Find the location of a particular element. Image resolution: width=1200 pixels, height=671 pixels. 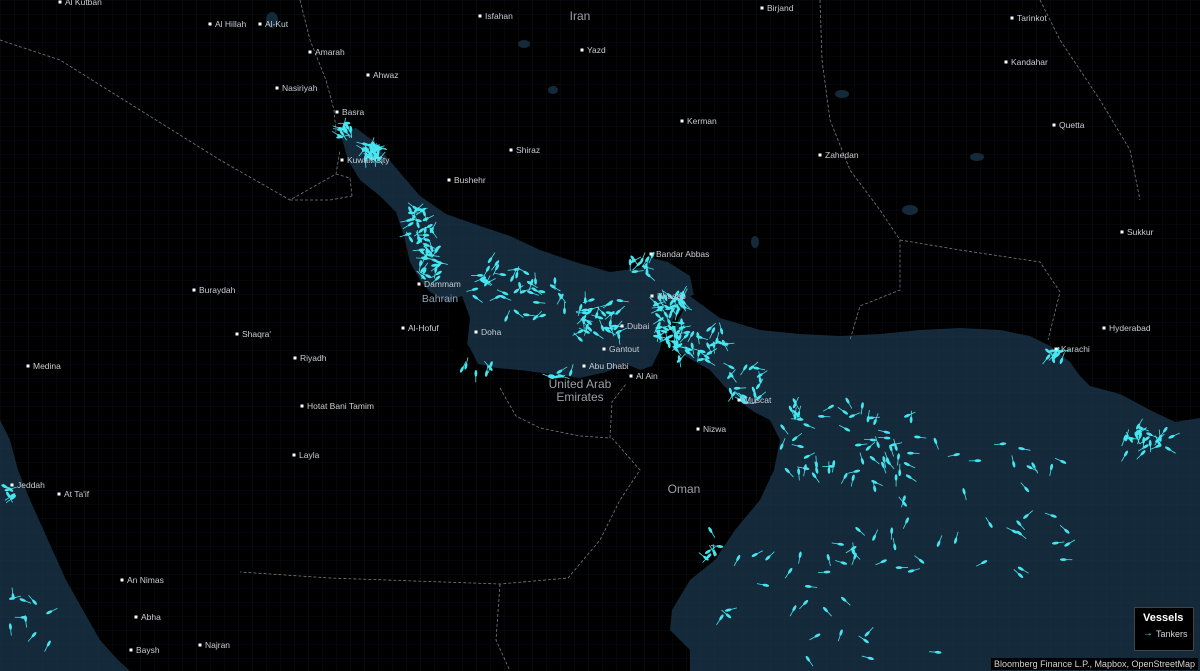

city-tarinkot: Tarinkot is located at coordinates (1029, 18).